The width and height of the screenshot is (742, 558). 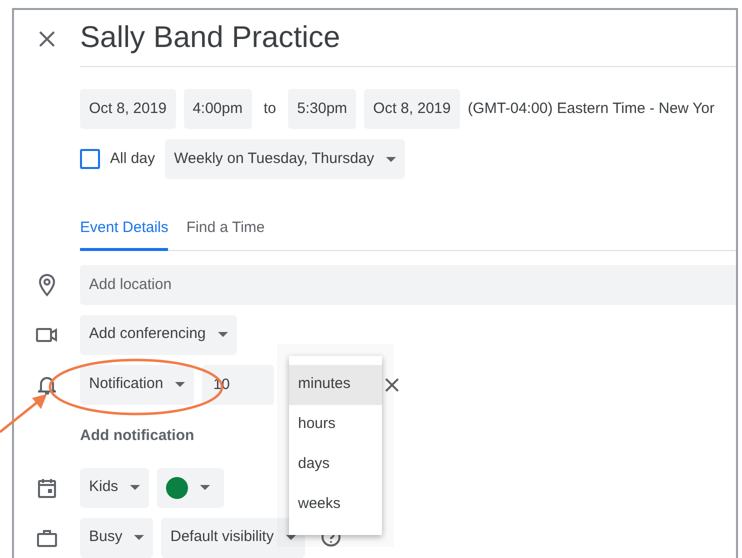 What do you see at coordinates (47, 384) in the screenshot?
I see `bell-icon` at bounding box center [47, 384].